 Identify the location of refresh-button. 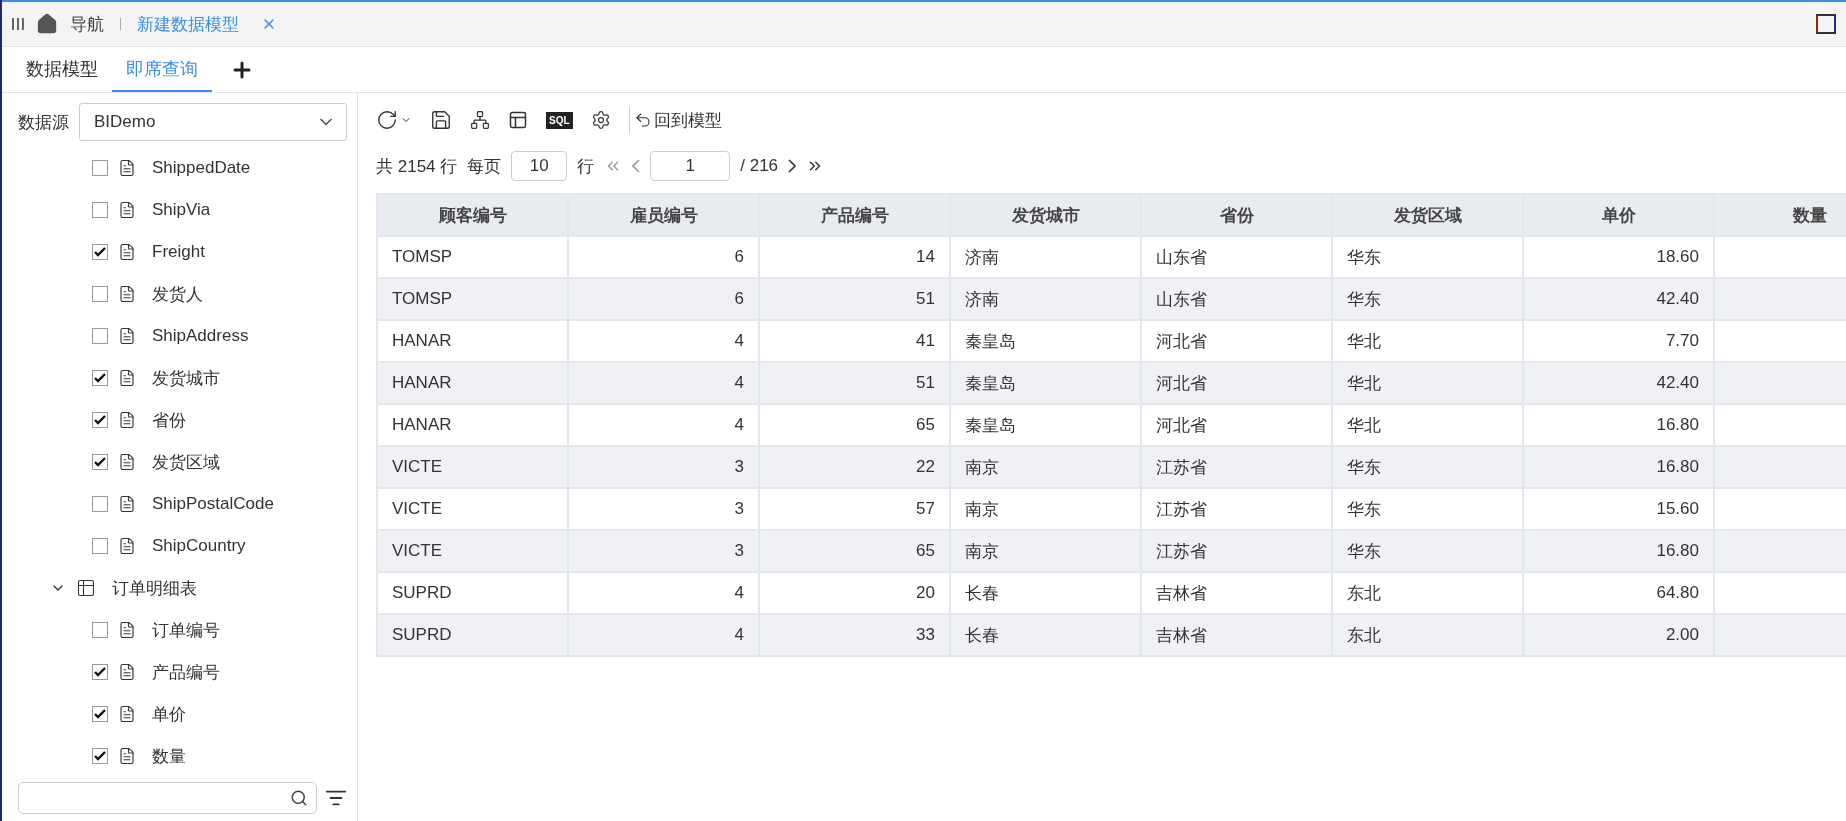
(394, 120).